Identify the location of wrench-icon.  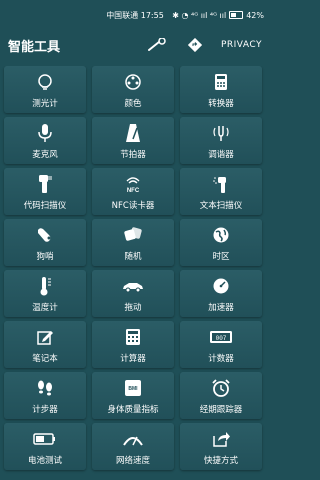
(156, 44).